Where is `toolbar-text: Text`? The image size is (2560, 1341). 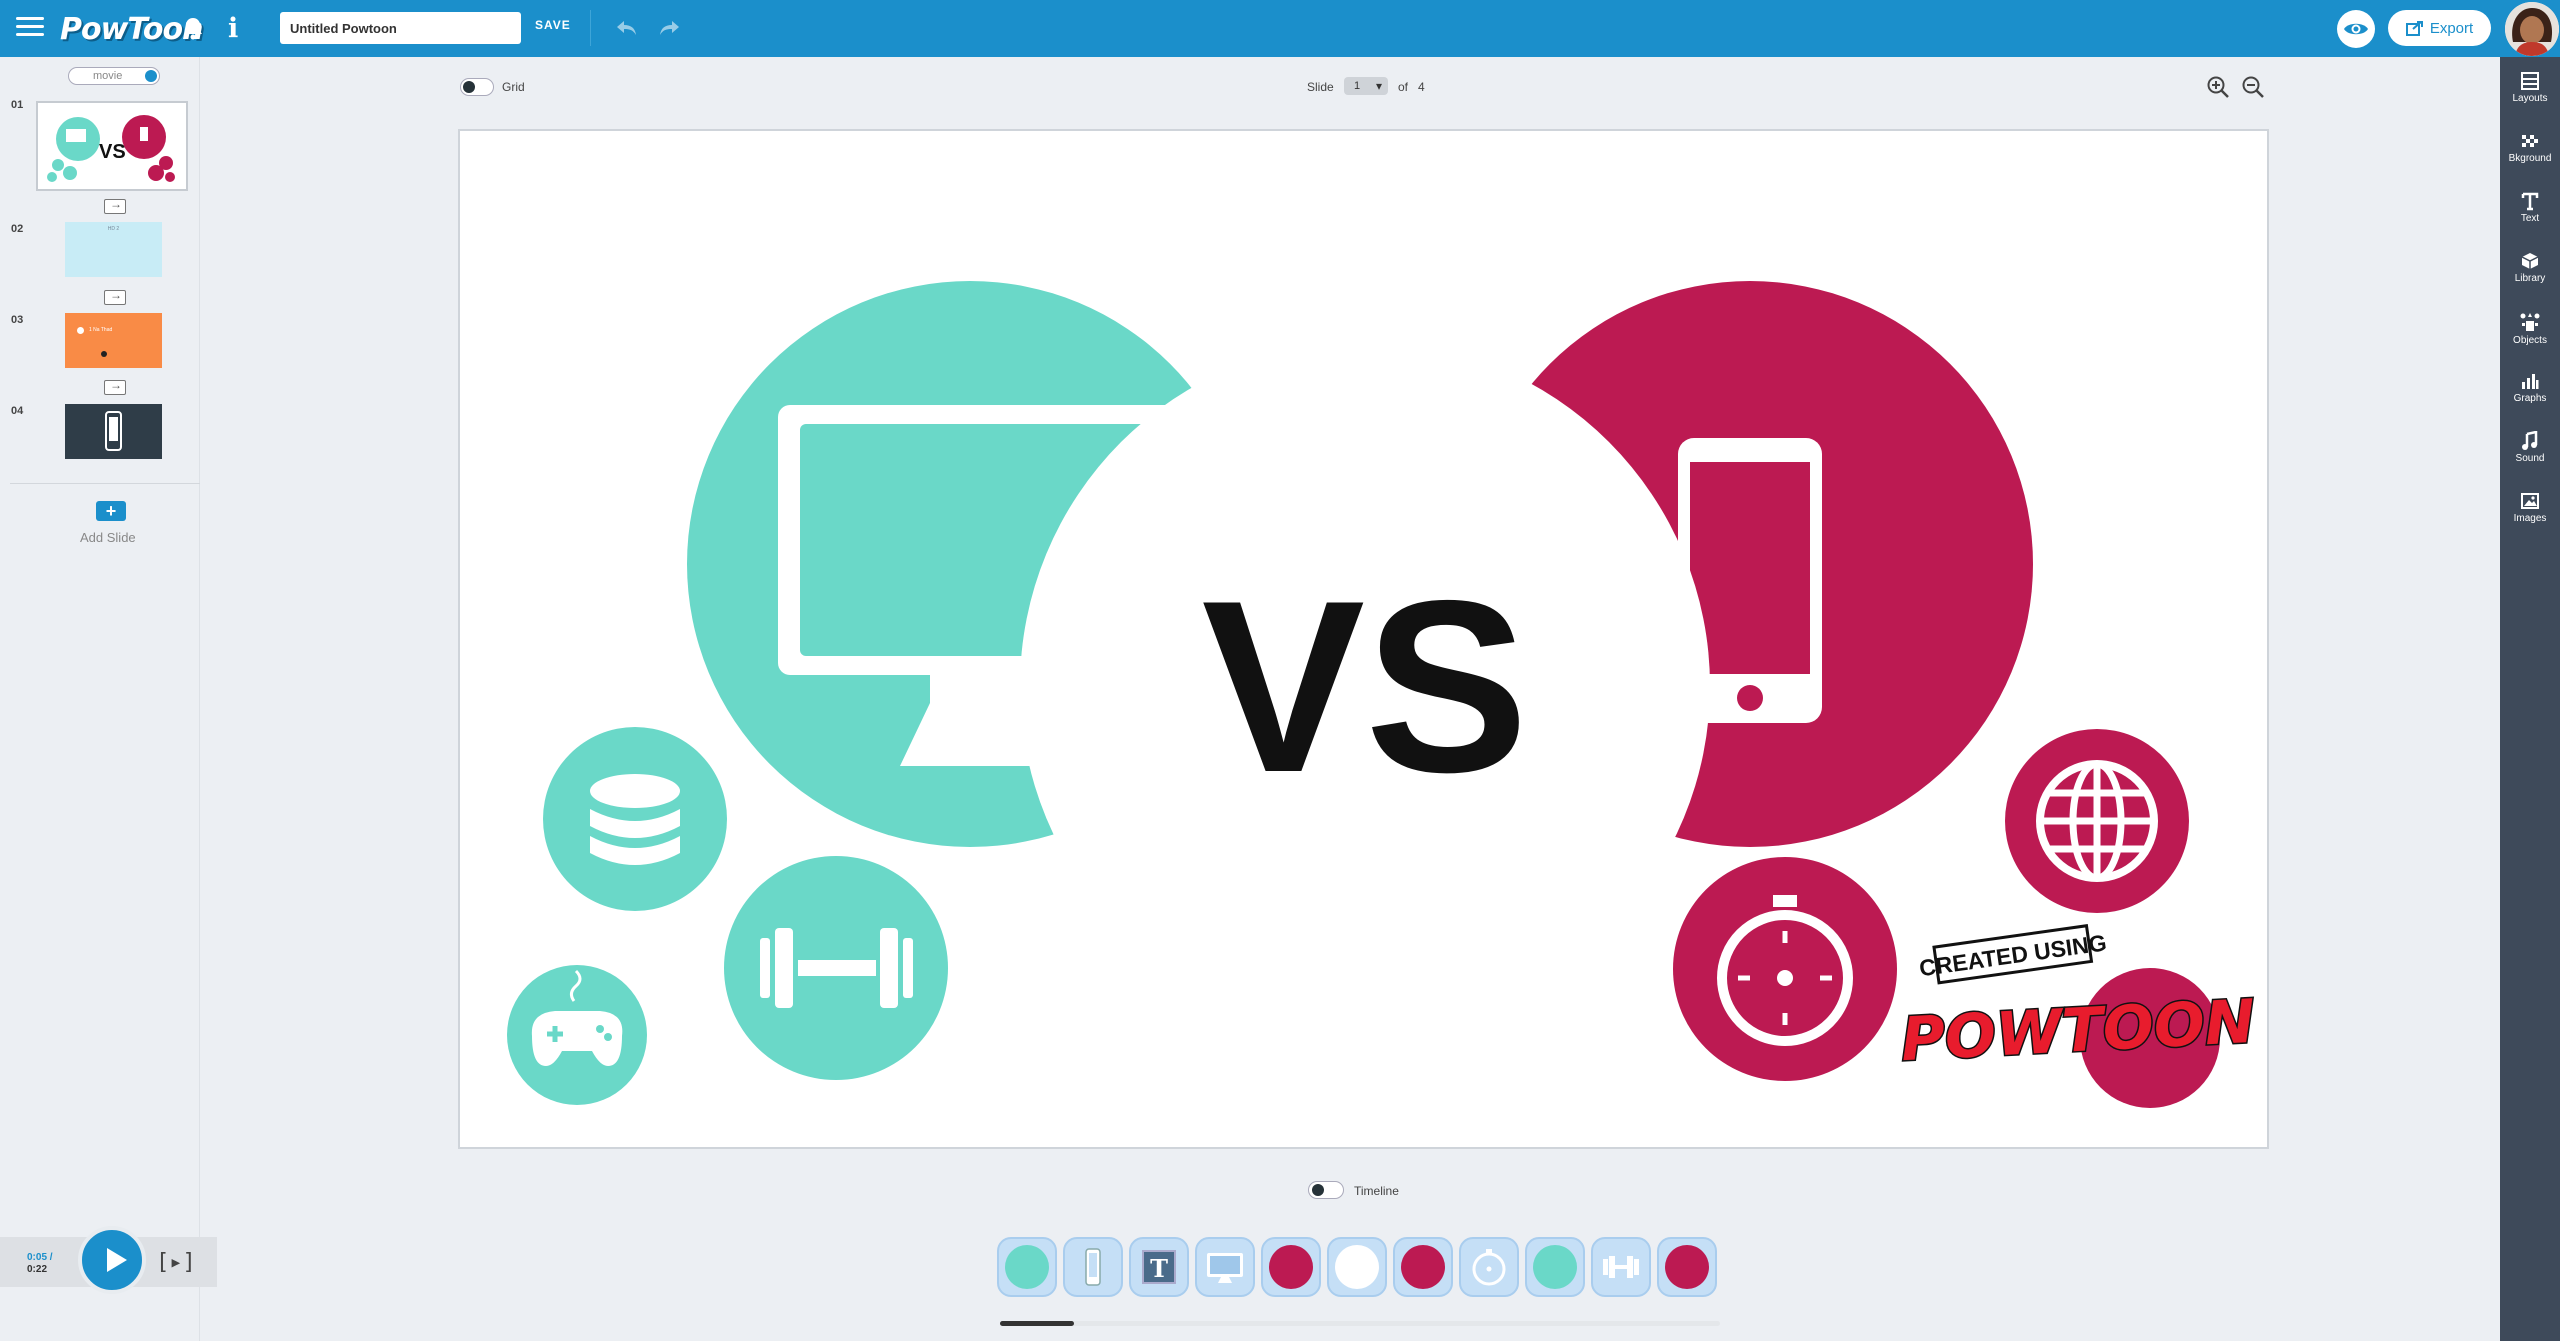 toolbar-text: Text is located at coordinates (2530, 207).